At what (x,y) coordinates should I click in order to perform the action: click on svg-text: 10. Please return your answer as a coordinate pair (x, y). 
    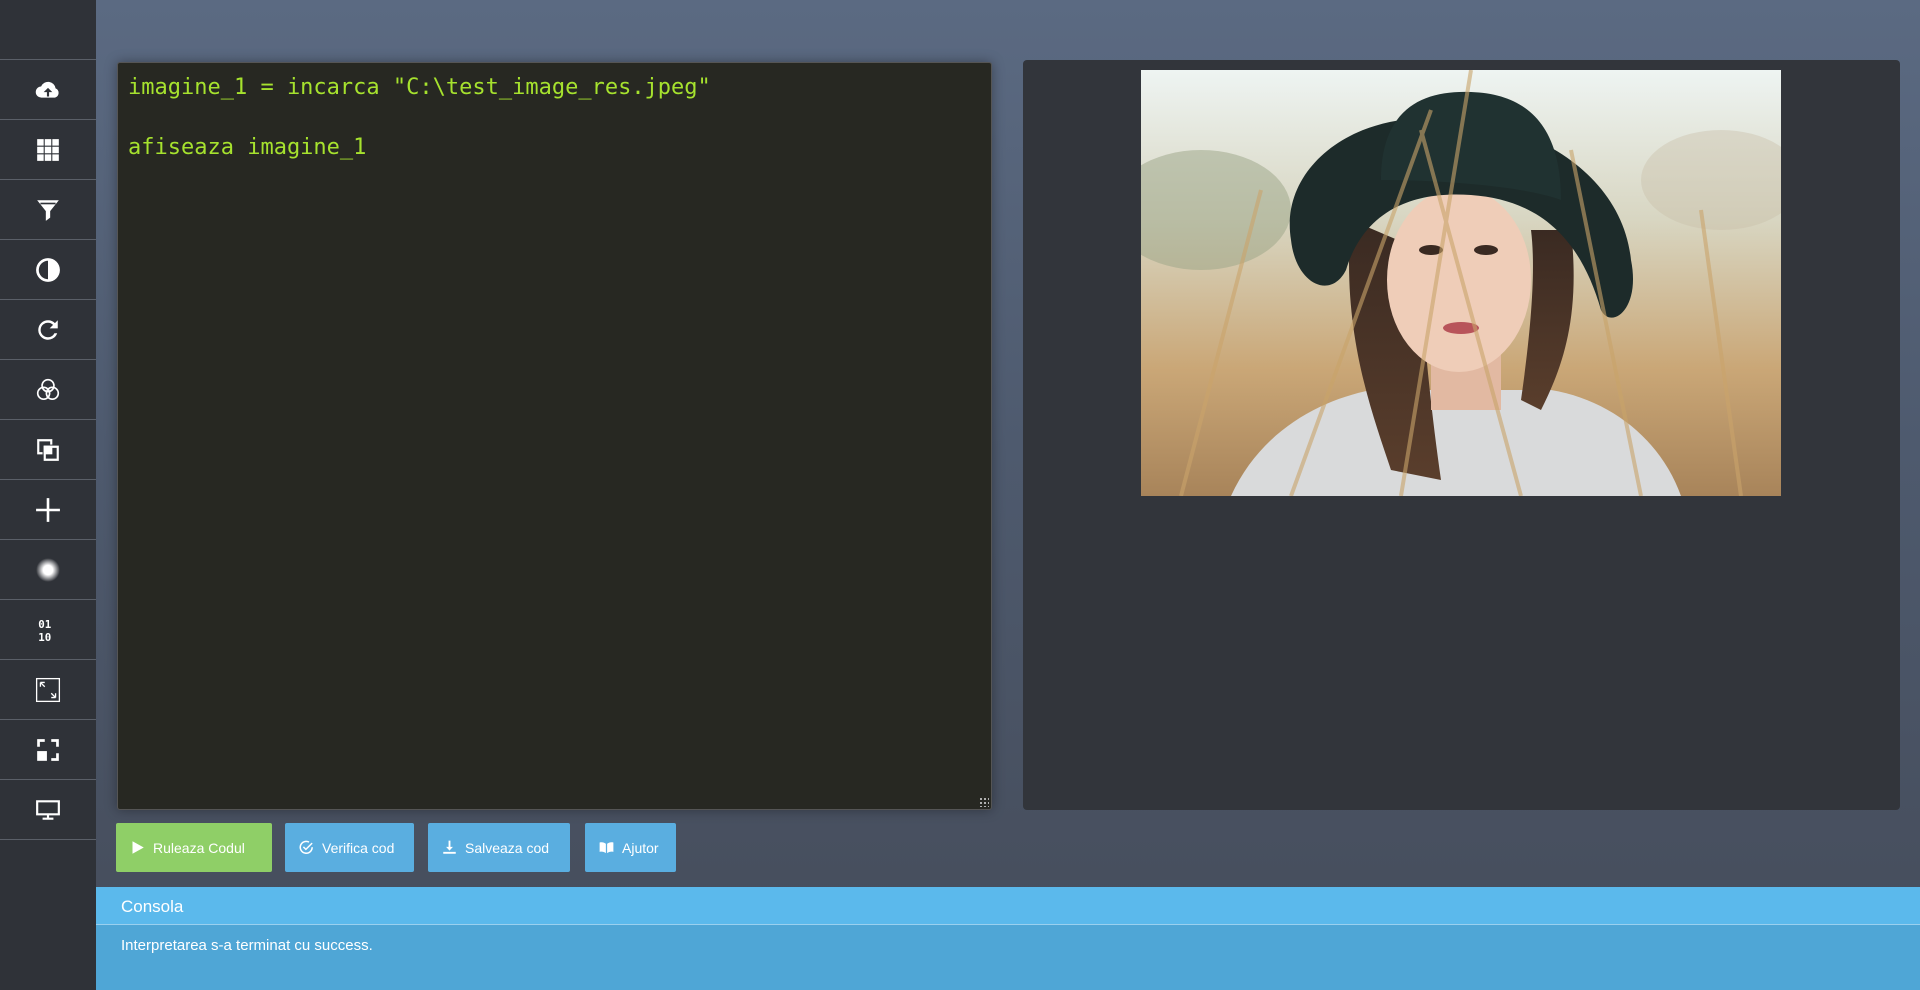
    Looking at the image, I should click on (44, 636).